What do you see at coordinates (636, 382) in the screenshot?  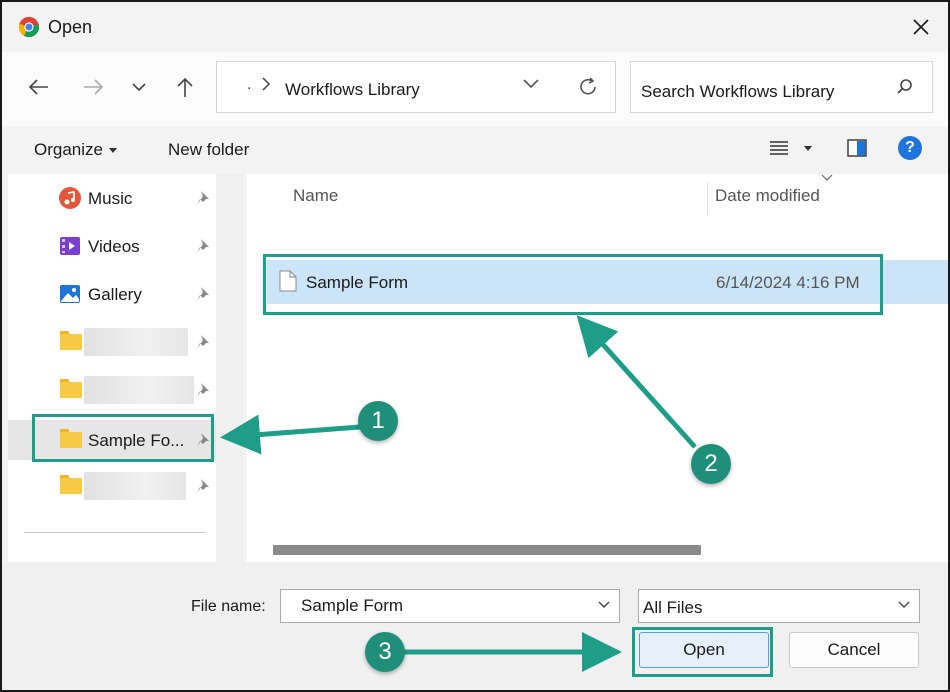 I see `arrow-step2` at bounding box center [636, 382].